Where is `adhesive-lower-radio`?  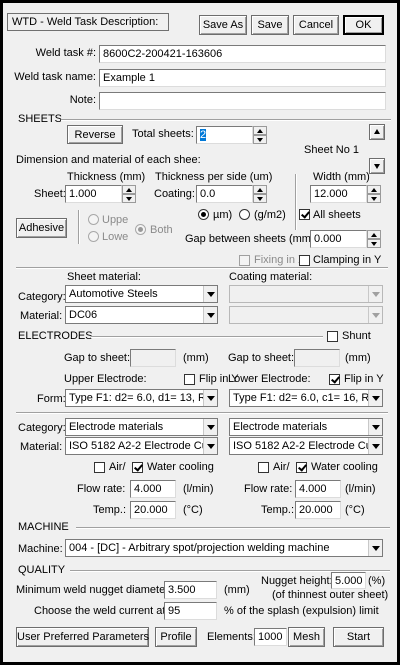 adhesive-lower-radio is located at coordinates (93, 236).